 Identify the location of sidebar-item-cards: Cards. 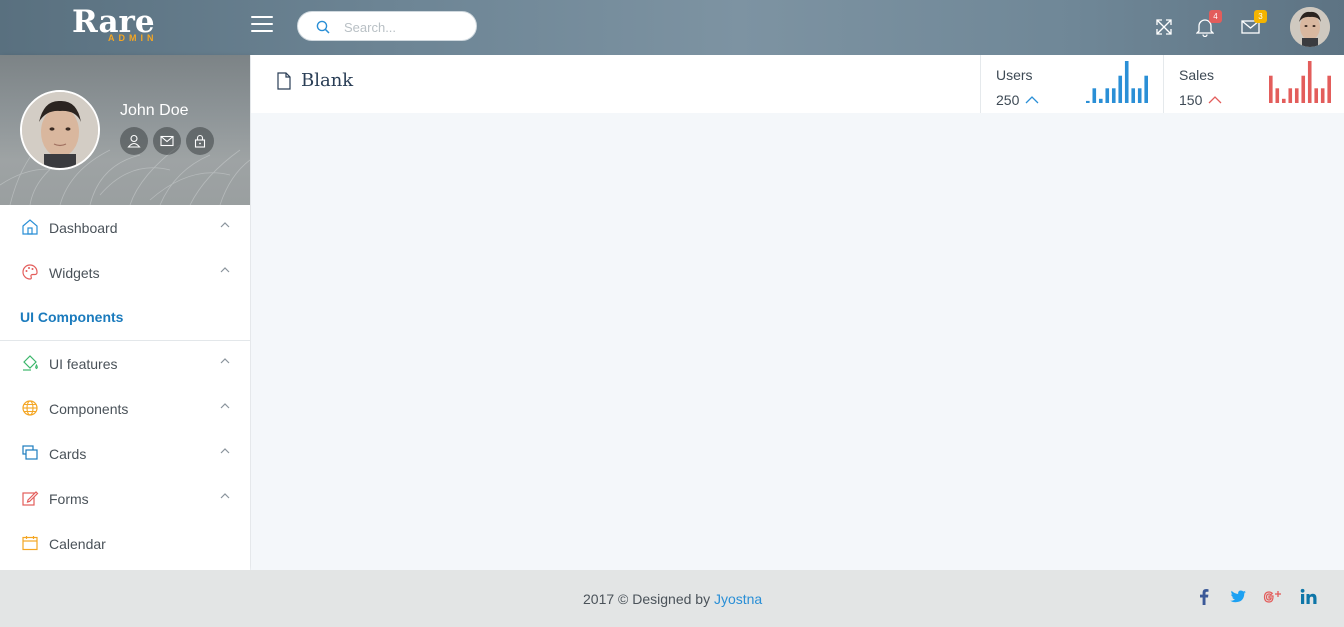
(125, 453).